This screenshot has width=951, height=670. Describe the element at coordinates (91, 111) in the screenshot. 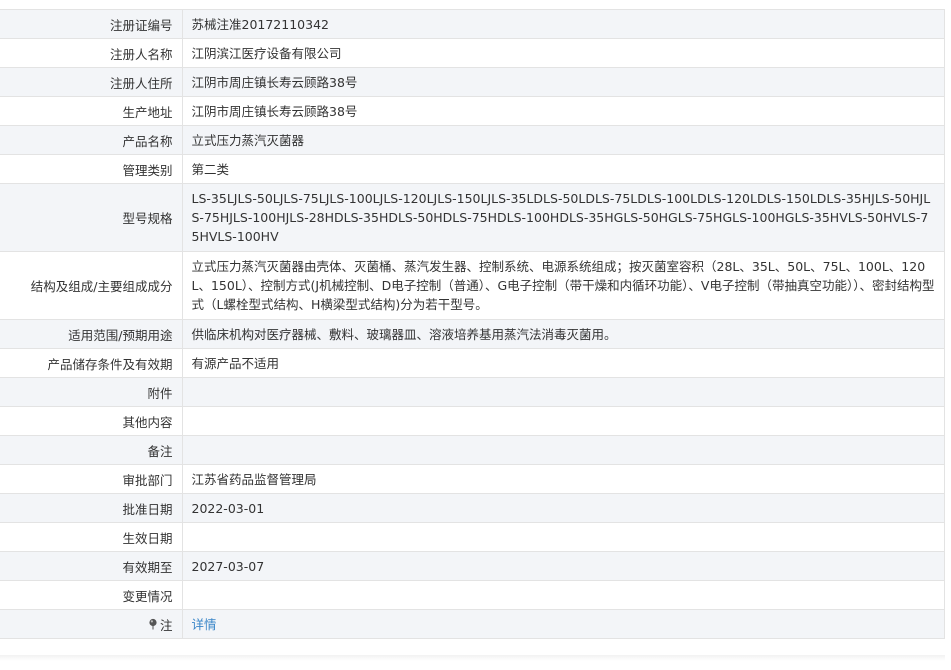

I see `row-label: 生产地址` at that location.